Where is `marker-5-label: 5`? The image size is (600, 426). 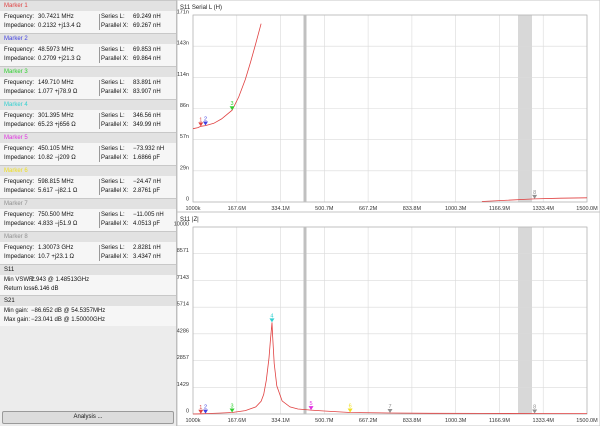
marker-5-label: 5 is located at coordinates (311, 404).